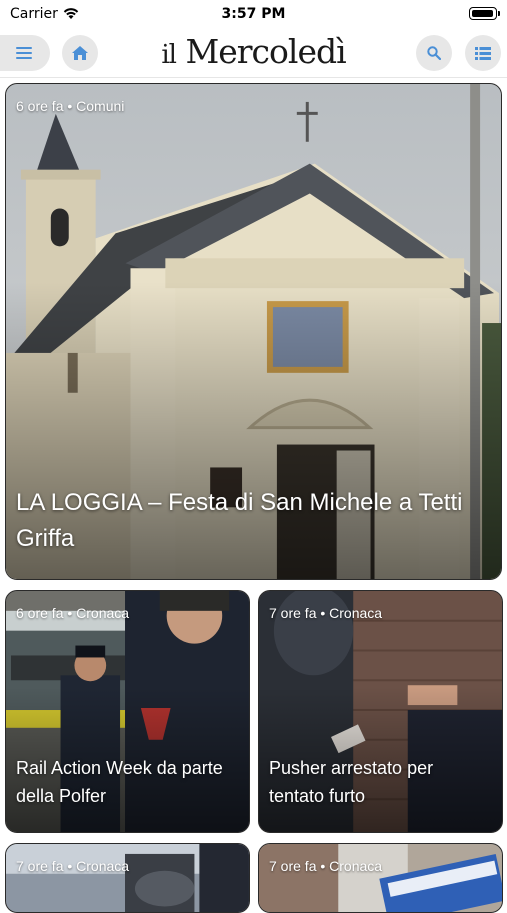  What do you see at coordinates (169, 55) in the screenshot?
I see `logo-prefix: il` at bounding box center [169, 55].